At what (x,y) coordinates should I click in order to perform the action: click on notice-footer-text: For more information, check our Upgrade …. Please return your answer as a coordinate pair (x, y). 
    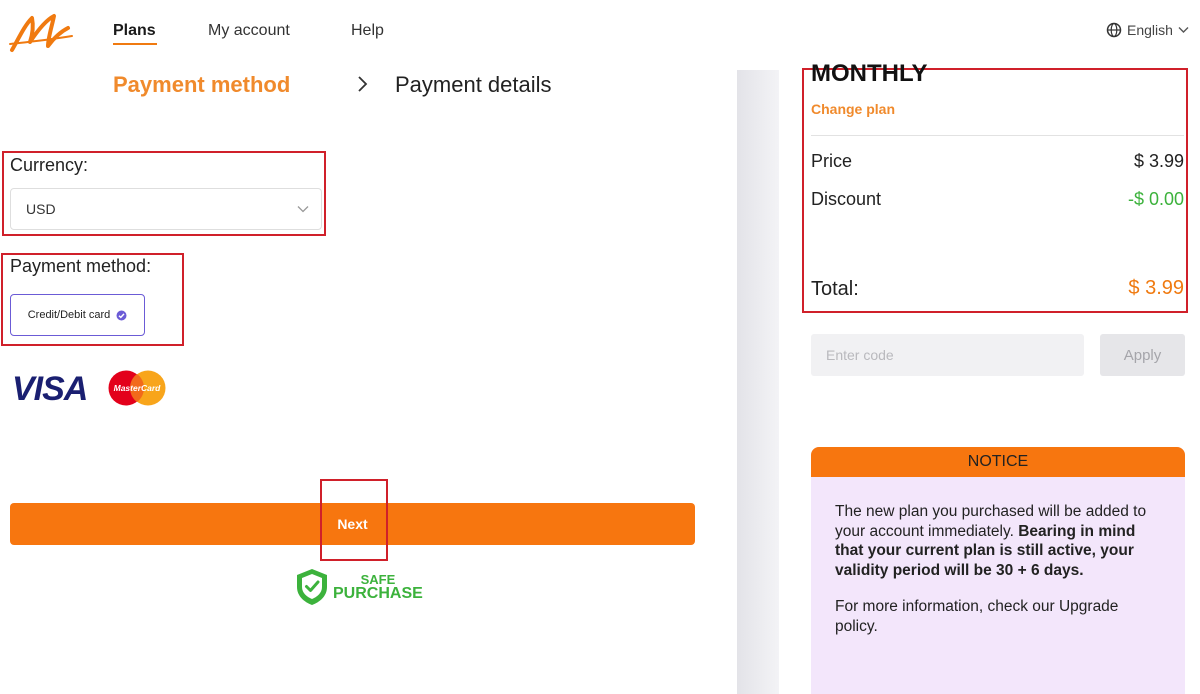
    Looking at the image, I should click on (977, 616).